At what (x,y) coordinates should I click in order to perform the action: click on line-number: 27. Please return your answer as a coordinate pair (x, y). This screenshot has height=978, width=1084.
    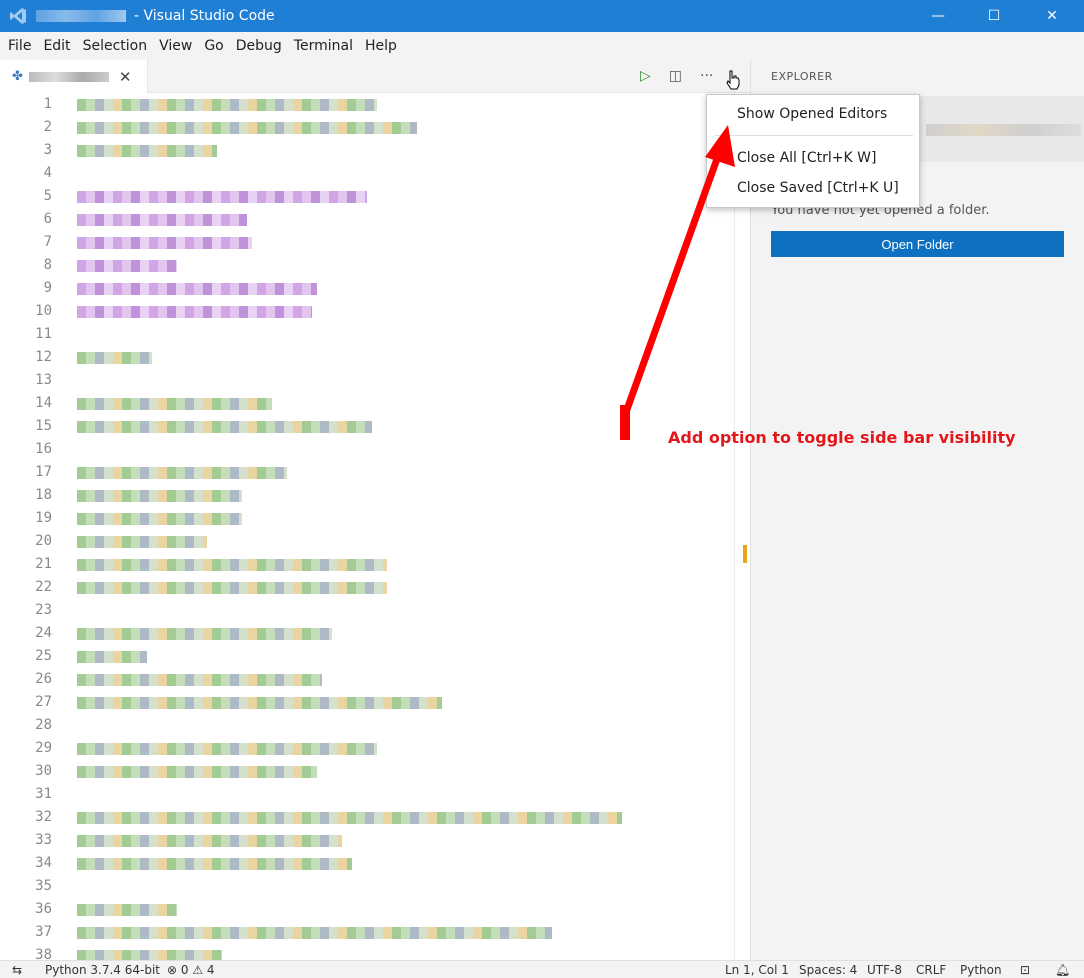
    Looking at the image, I should click on (43, 702).